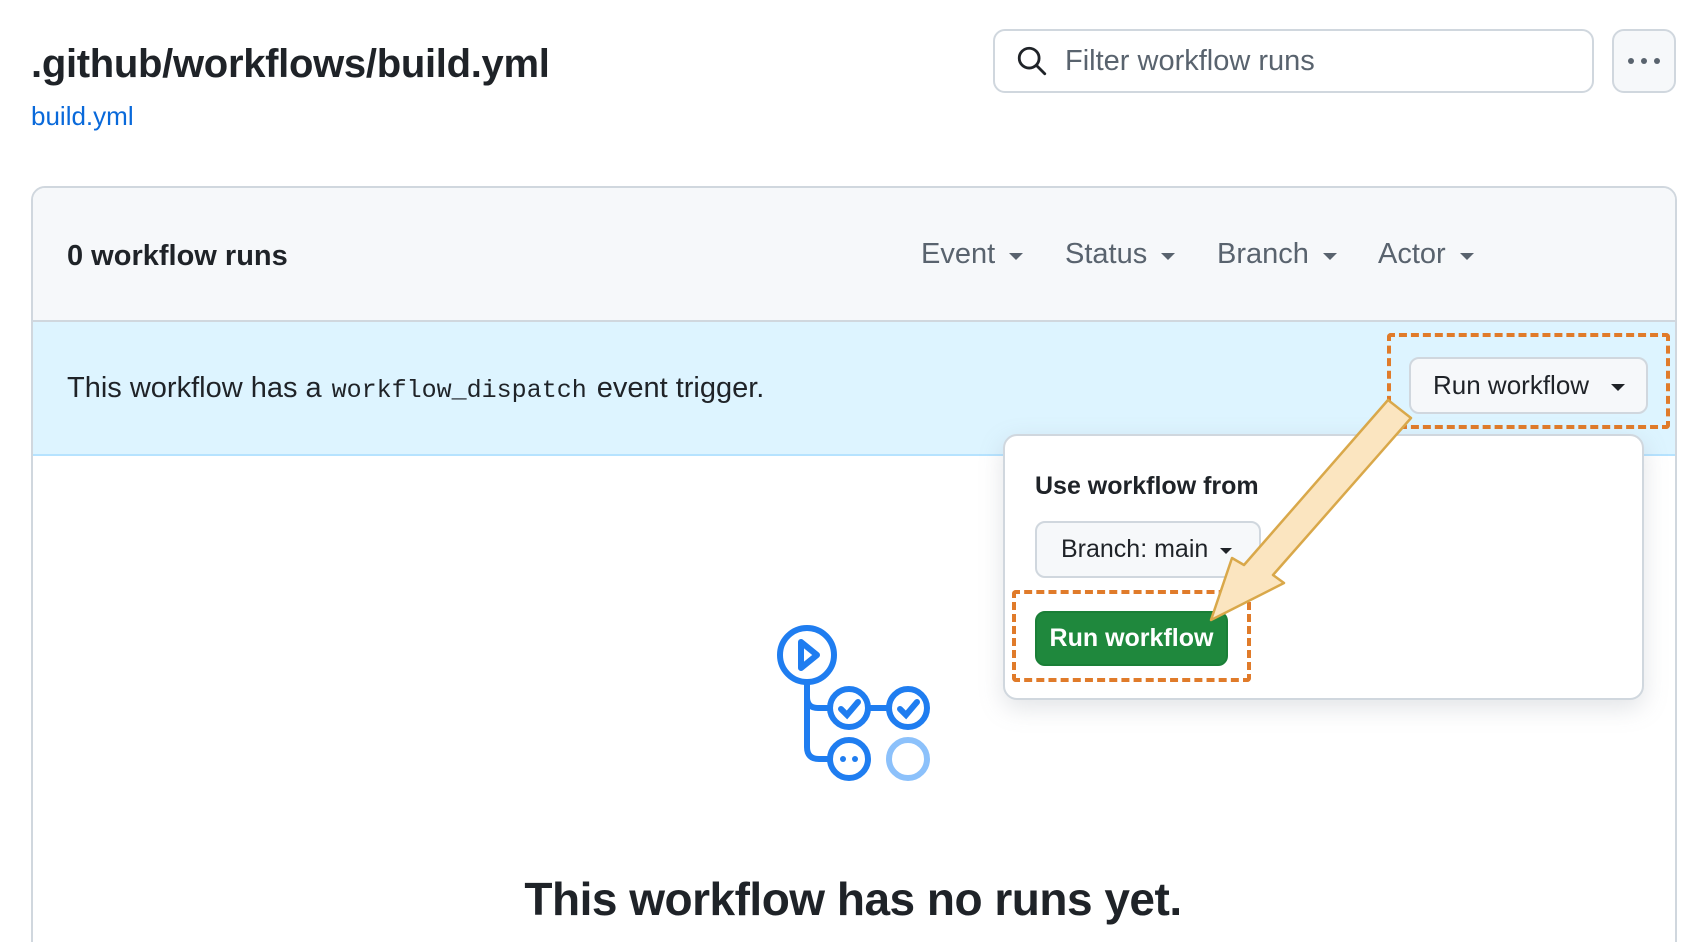 The width and height of the screenshot is (1706, 942). Describe the element at coordinates (1277, 254) in the screenshot. I see `filter-branch-dropdown: Branch` at that location.